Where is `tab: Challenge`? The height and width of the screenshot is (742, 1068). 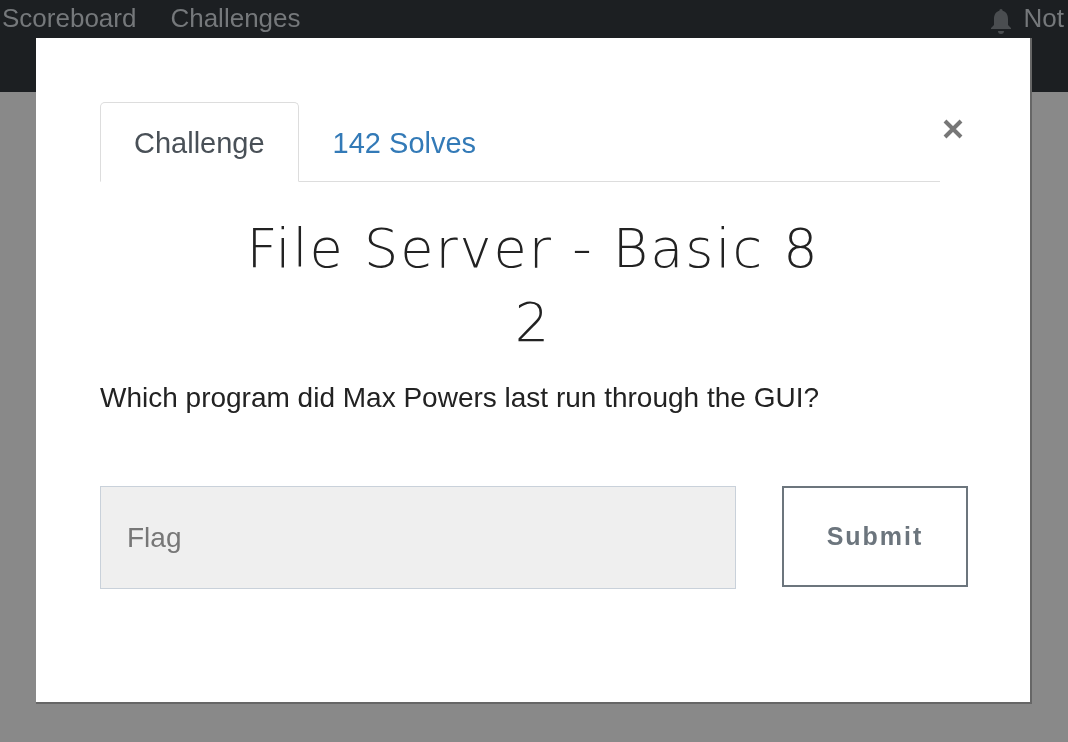
tab: Challenge is located at coordinates (199, 142).